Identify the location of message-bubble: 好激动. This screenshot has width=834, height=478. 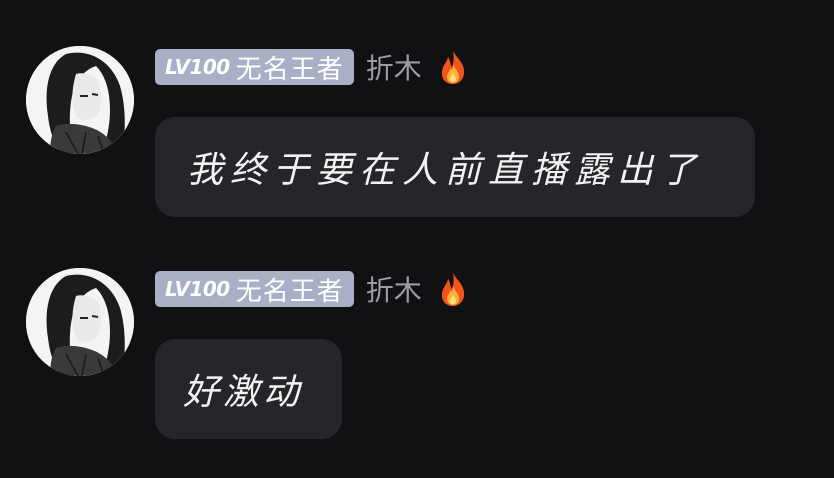
(248, 389).